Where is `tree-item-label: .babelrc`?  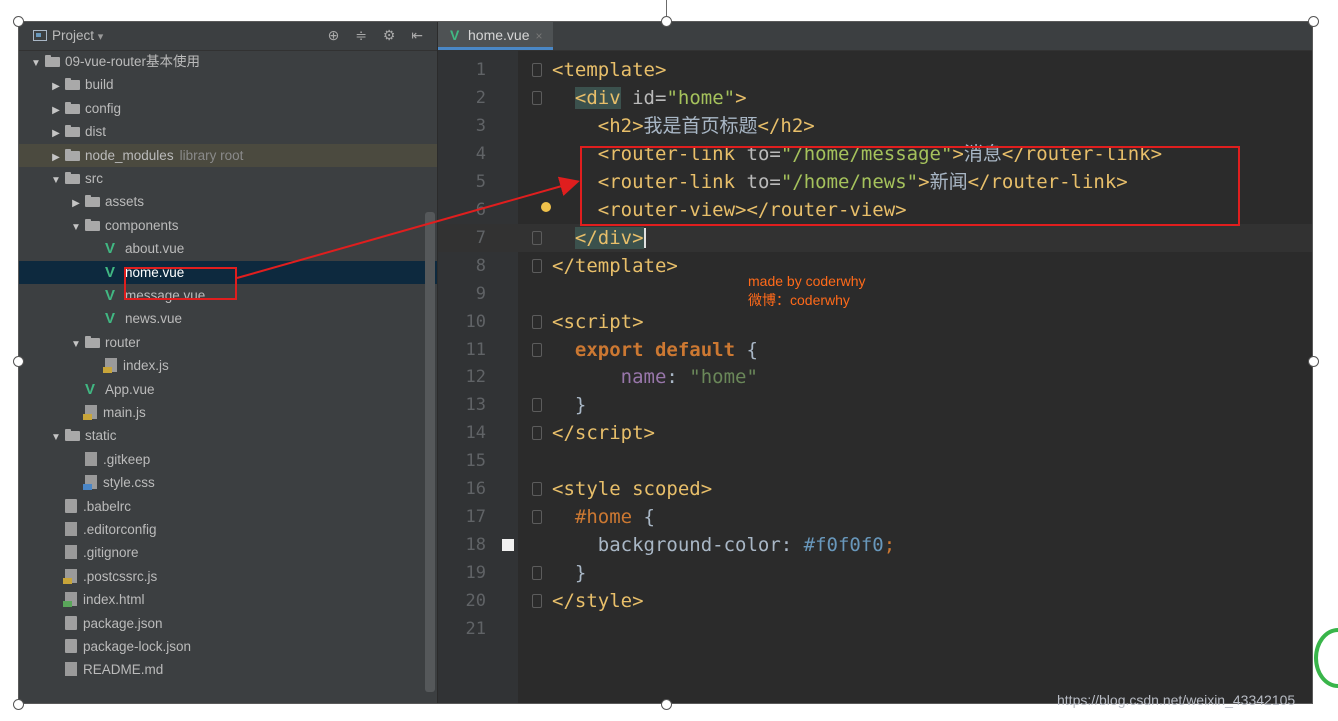 tree-item-label: .babelrc is located at coordinates (107, 506).